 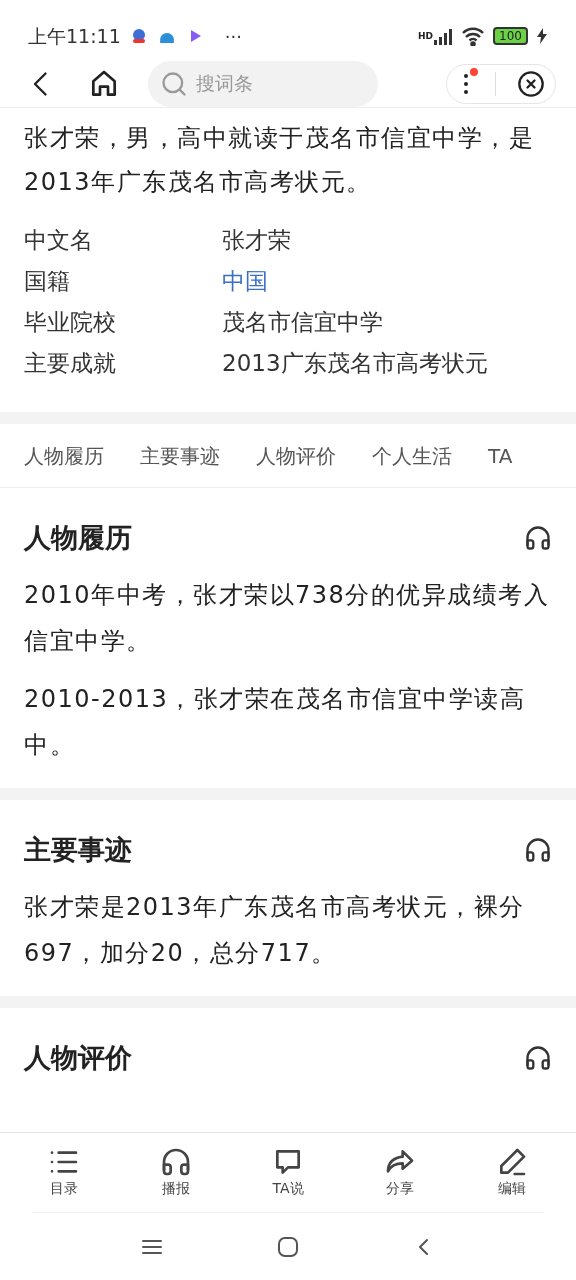 What do you see at coordinates (70, 323) in the screenshot?
I see `info-label: 毕业院校` at bounding box center [70, 323].